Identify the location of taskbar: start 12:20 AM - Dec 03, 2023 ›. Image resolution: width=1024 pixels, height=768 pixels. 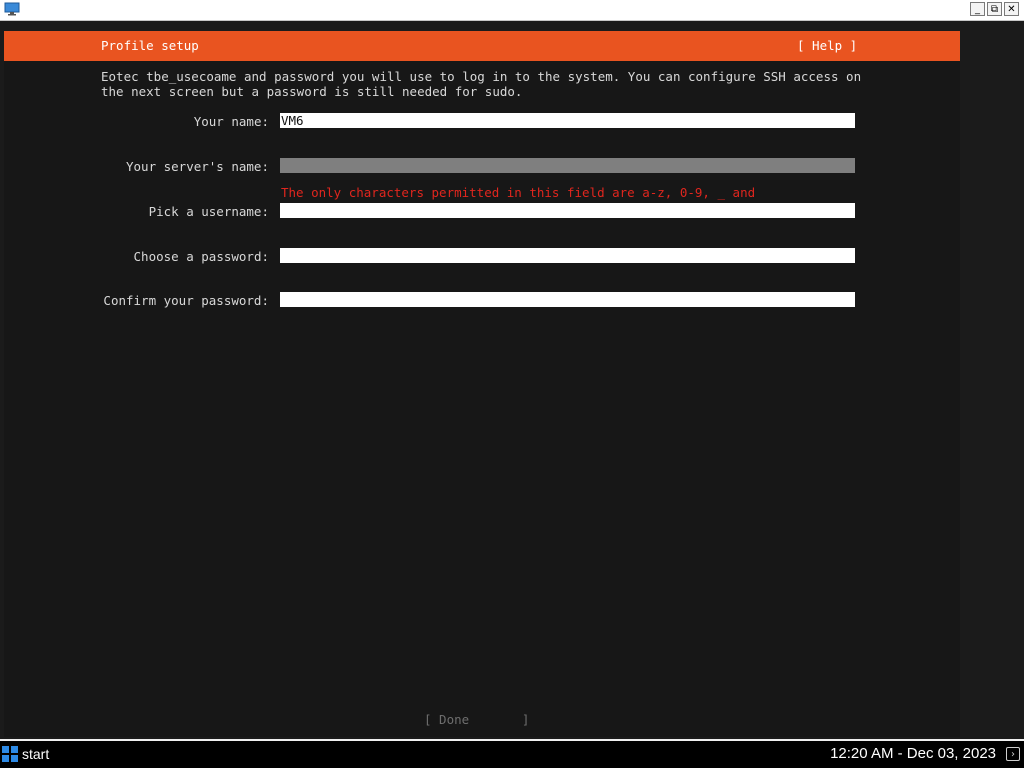
(512, 754).